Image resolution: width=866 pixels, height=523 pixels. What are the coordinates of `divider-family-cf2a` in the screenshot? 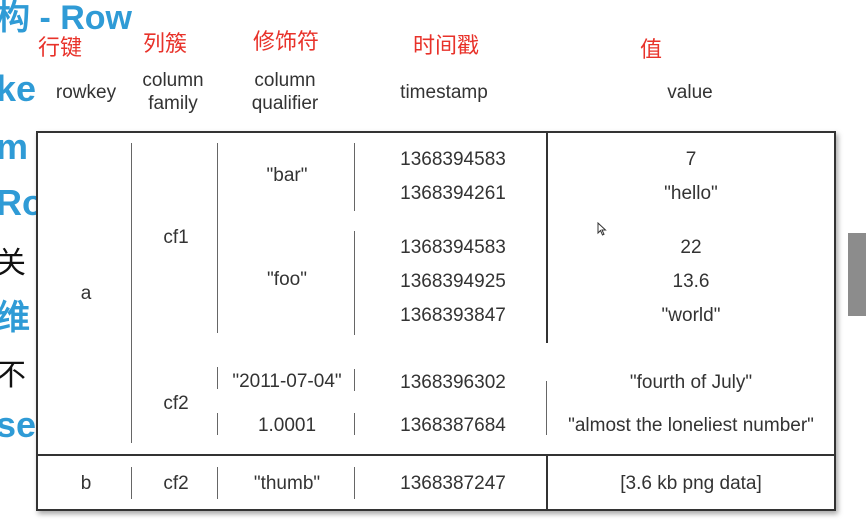 It's located at (217, 378).